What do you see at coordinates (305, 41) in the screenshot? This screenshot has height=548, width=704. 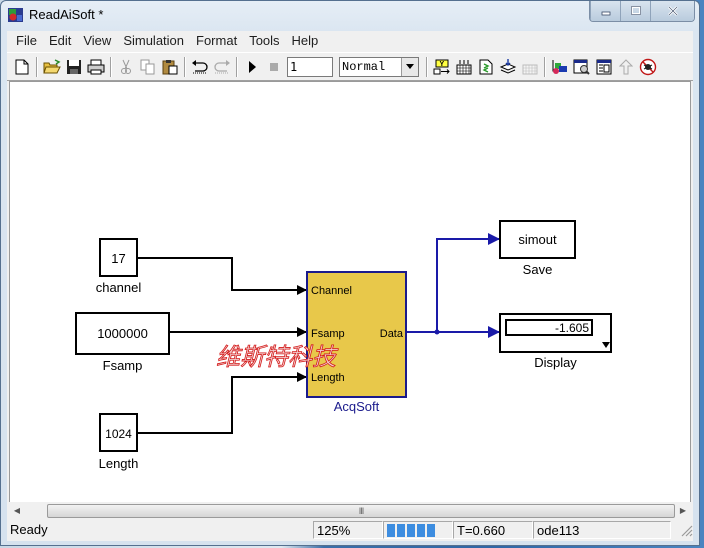 I see `menu-help: Help` at bounding box center [305, 41].